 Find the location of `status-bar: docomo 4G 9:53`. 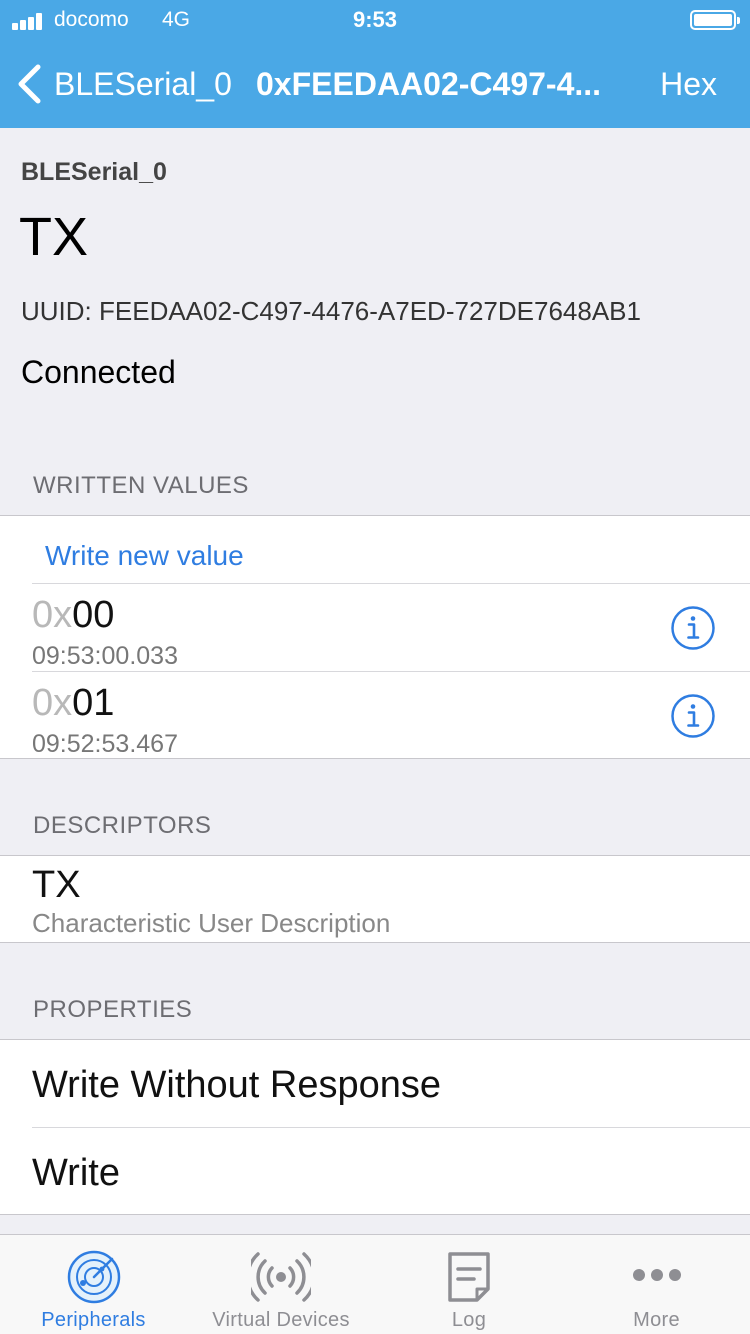

status-bar: docomo 4G 9:53 is located at coordinates (375, 20).